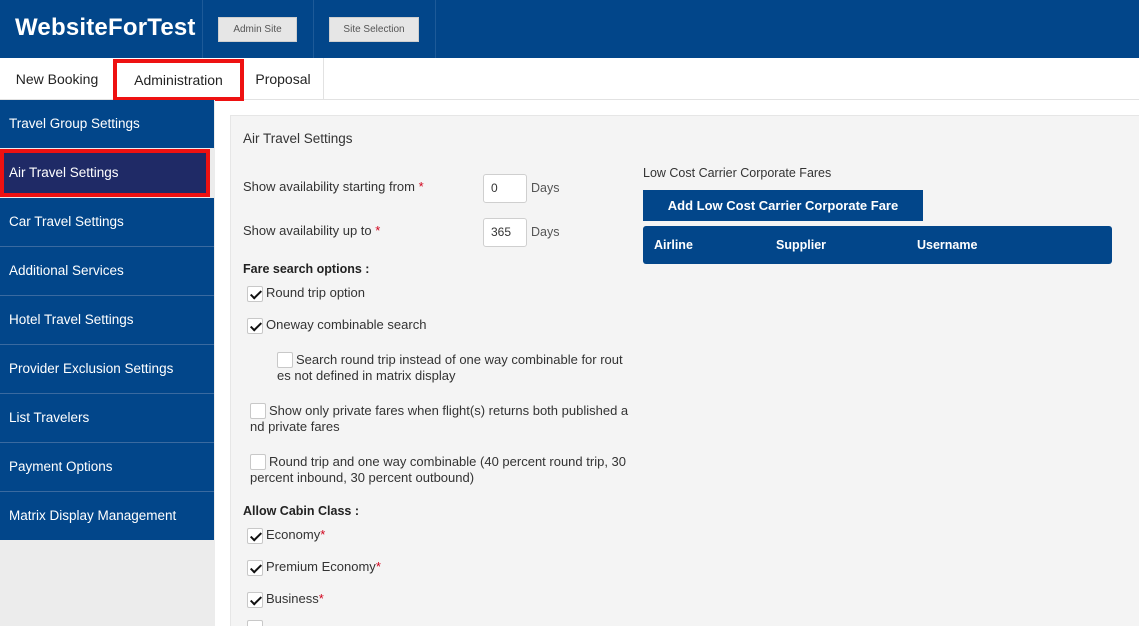  What do you see at coordinates (801, 245) in the screenshot?
I see `column-header-supplier: Supplier` at bounding box center [801, 245].